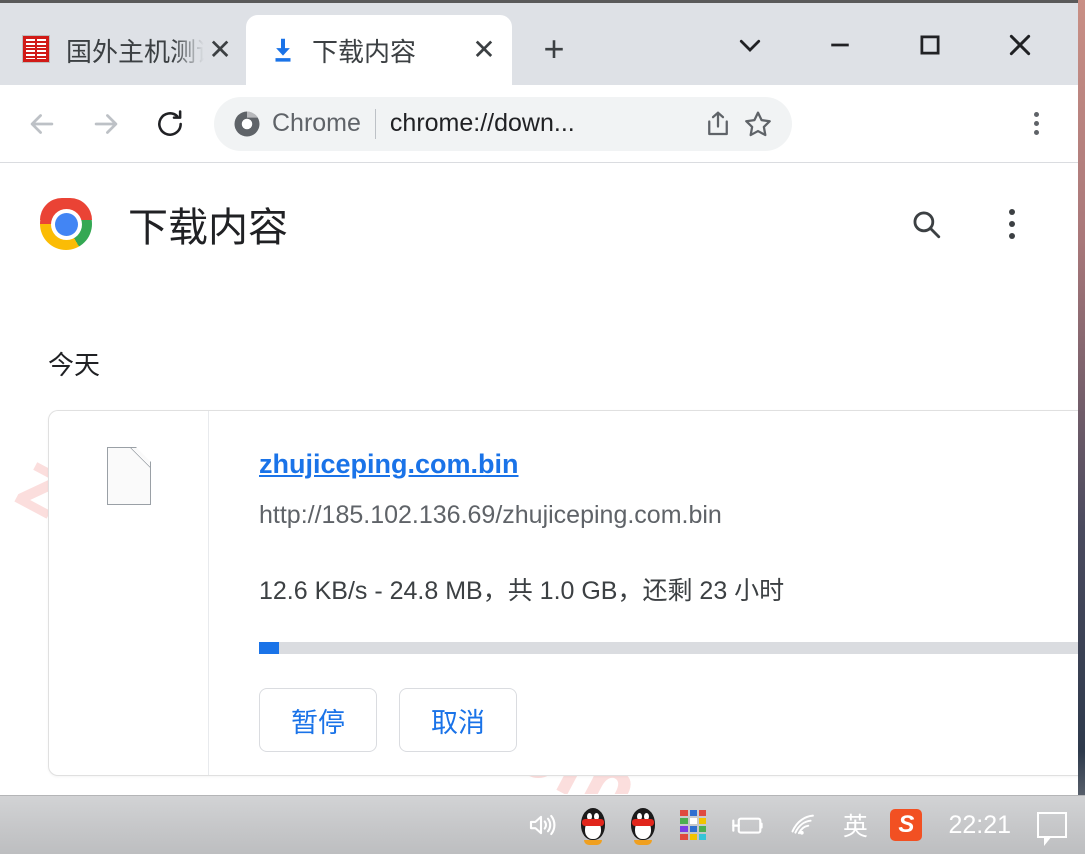 The height and width of the screenshot is (854, 1085). Describe the element at coordinates (66, 224) in the screenshot. I see `chrome-logo-icon` at that location.